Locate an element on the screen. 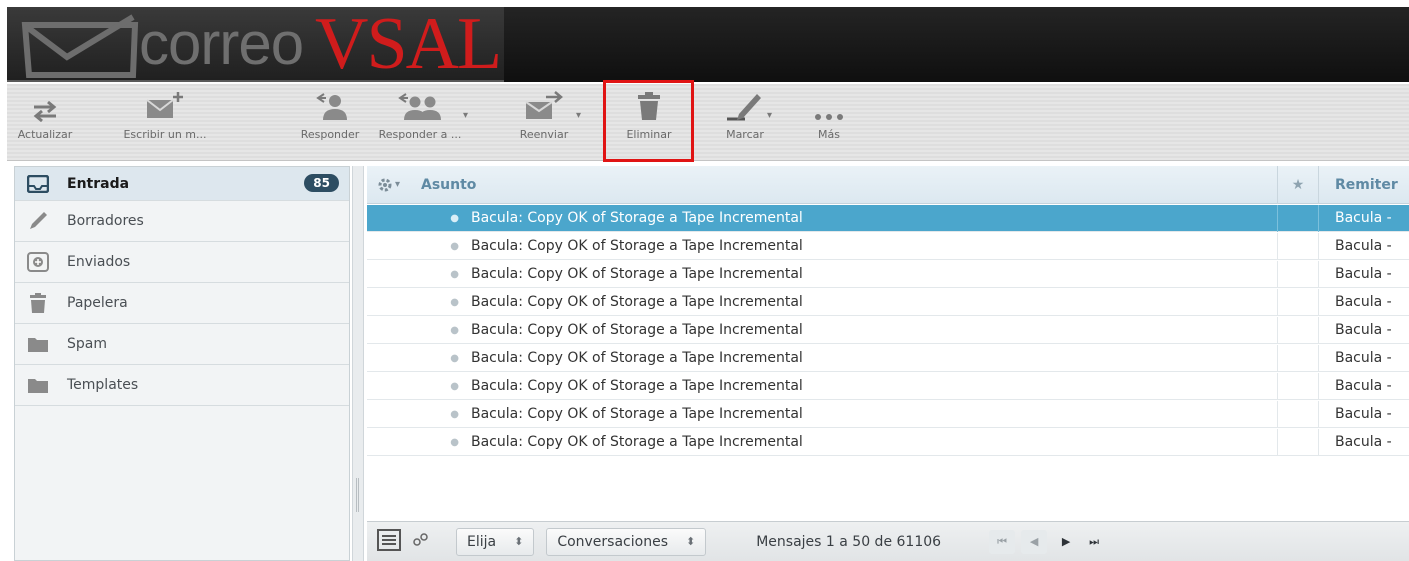 This screenshot has height=561, width=1409. refresh-button: Actualizar is located at coordinates (45, 122).